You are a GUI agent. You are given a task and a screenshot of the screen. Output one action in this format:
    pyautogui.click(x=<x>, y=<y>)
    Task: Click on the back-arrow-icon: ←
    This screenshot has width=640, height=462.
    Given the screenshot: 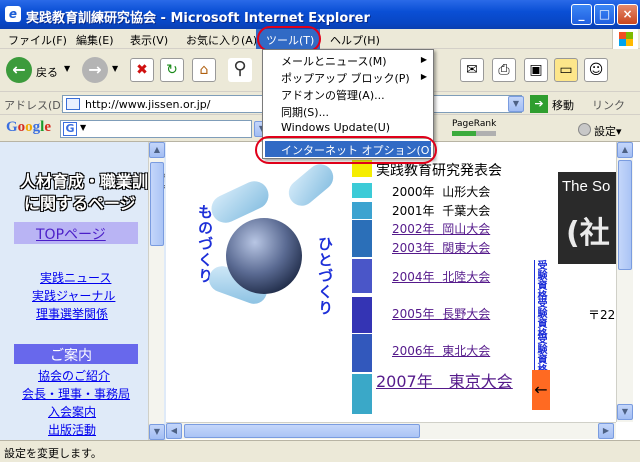 What is the action you would take?
    pyautogui.click(x=19, y=70)
    